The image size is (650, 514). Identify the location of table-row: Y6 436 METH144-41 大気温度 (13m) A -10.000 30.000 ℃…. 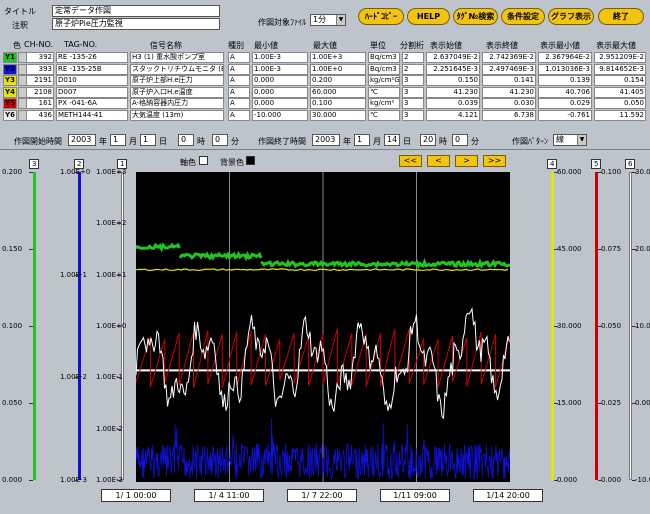
(325, 115).